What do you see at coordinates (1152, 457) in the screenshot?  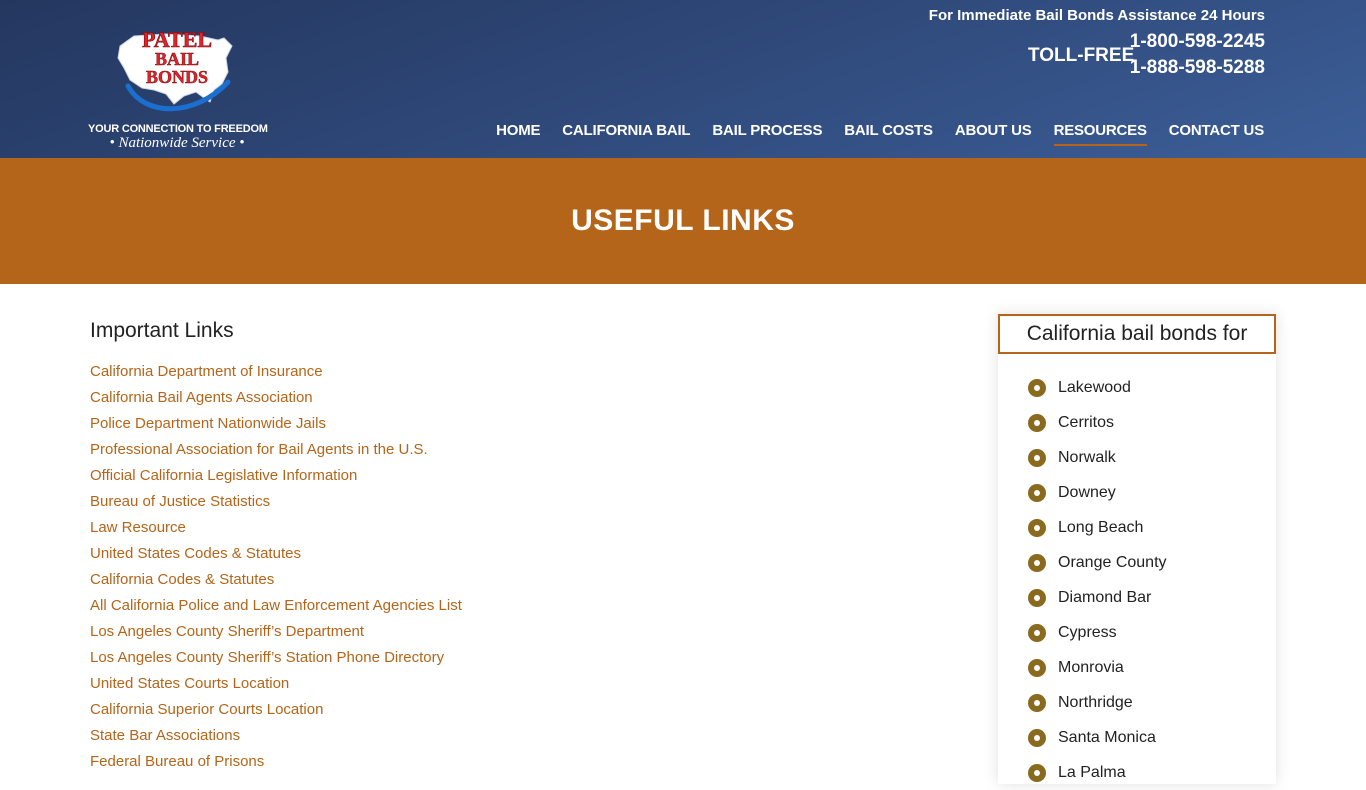 I see `city-item: Norwalk` at bounding box center [1152, 457].